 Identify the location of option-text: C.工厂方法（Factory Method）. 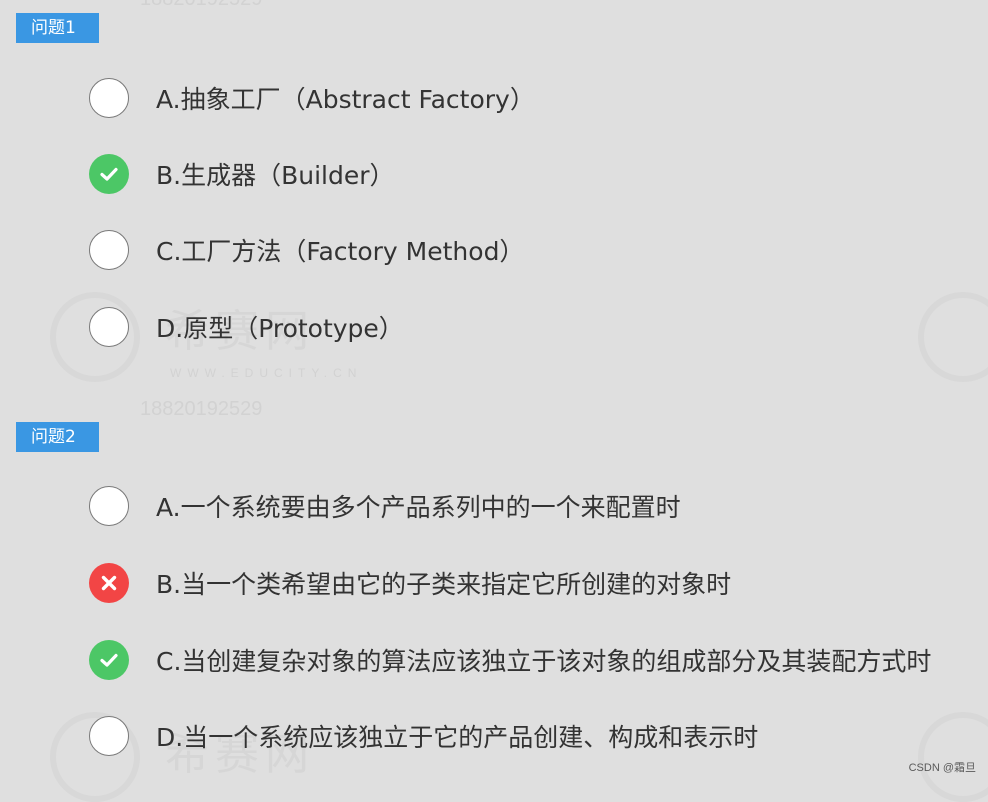
(340, 251).